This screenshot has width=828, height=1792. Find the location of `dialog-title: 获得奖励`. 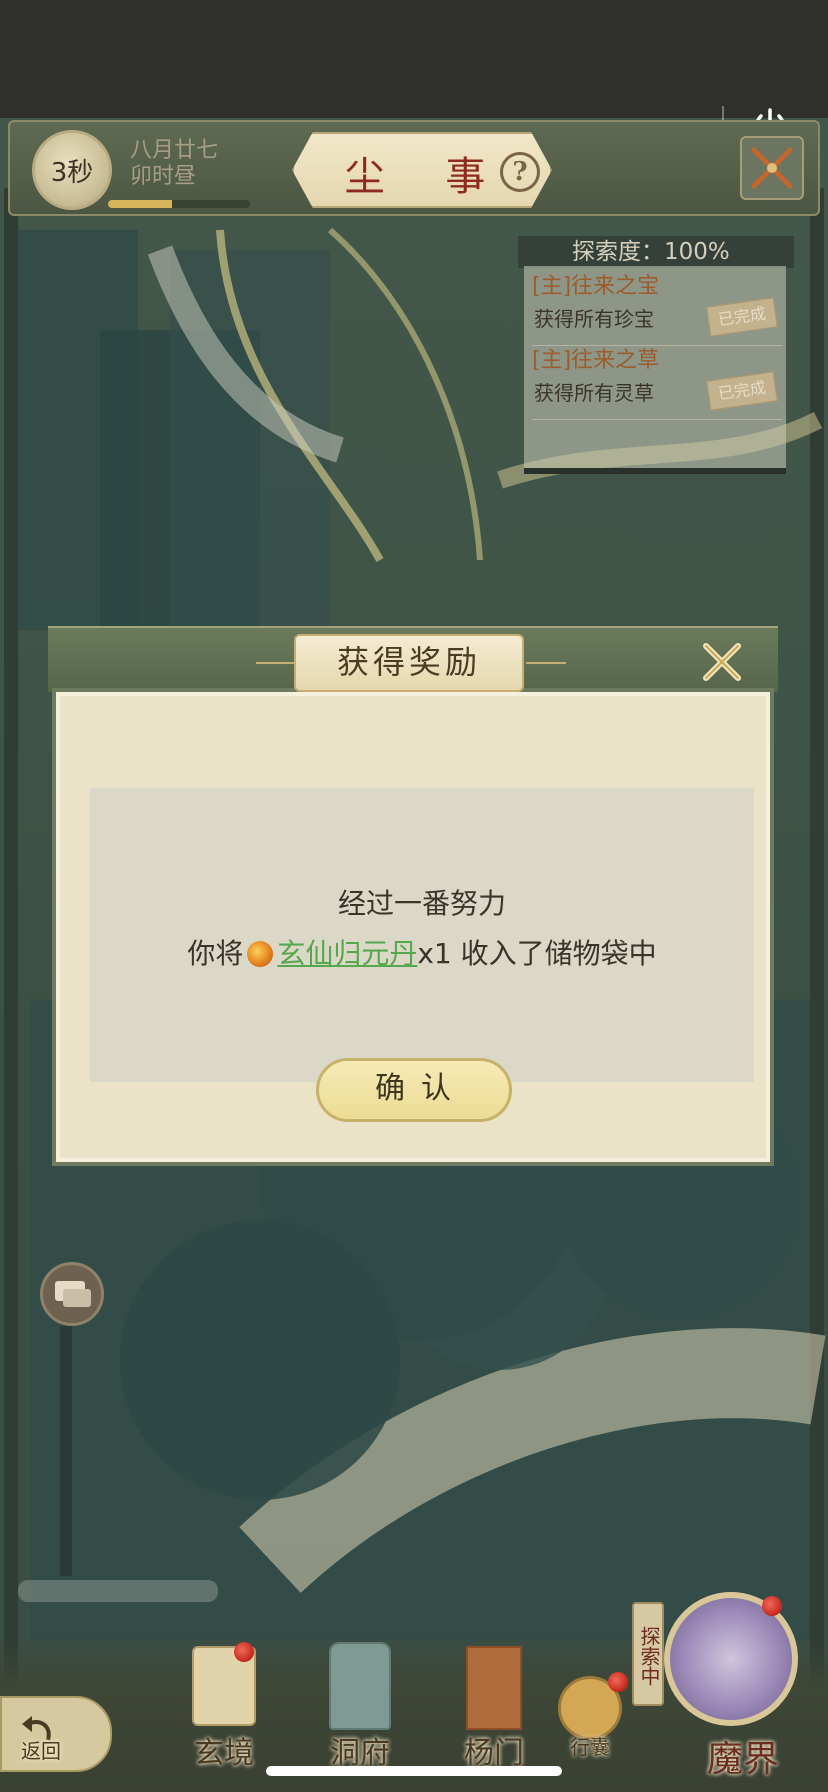

dialog-title: 获得奖励 is located at coordinates (408, 662).